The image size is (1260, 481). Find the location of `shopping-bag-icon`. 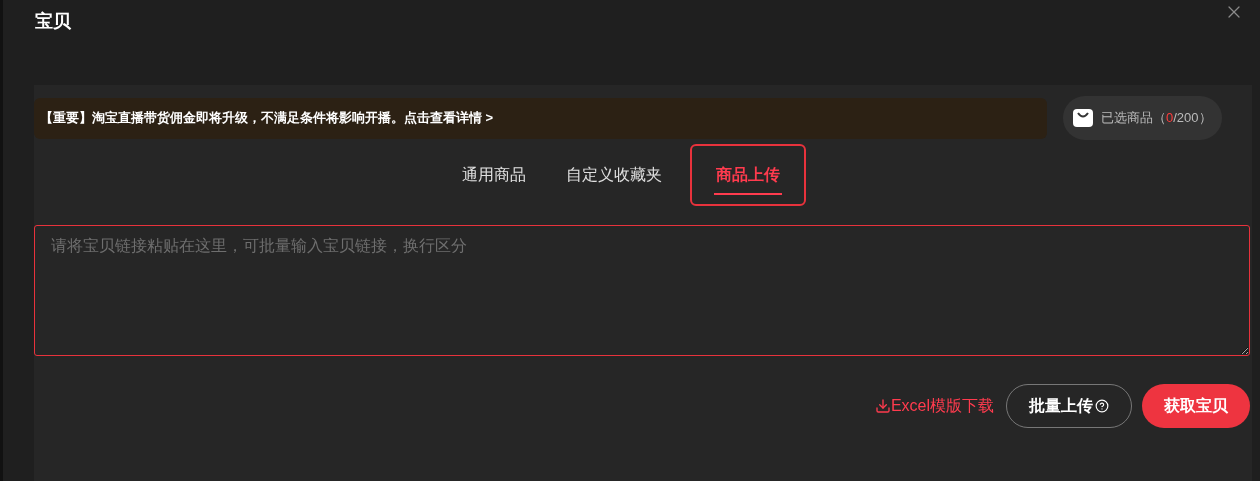

shopping-bag-icon is located at coordinates (1083, 118).